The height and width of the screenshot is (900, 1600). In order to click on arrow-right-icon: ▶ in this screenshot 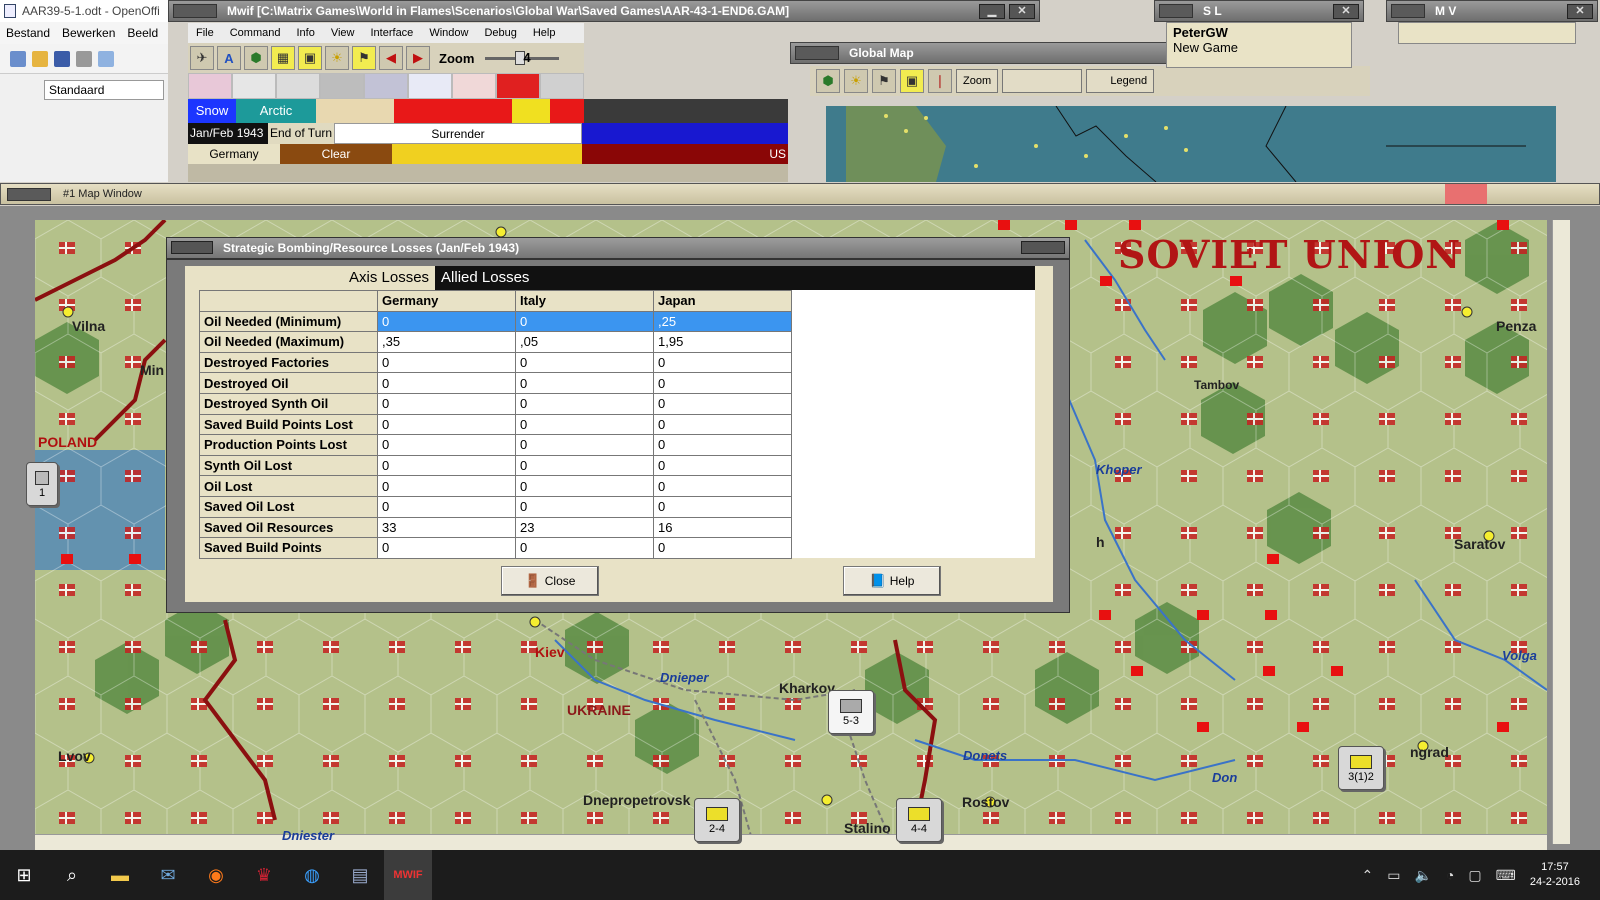, I will do `click(418, 58)`.